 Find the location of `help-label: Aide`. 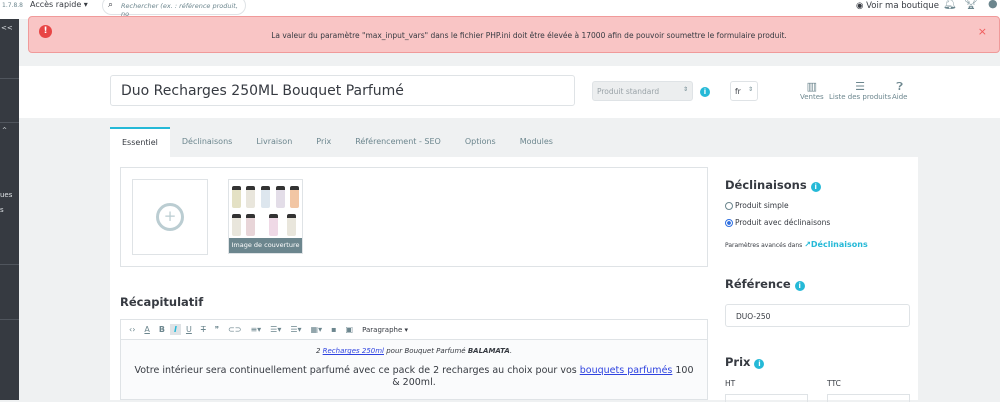

help-label: Aide is located at coordinates (900, 97).